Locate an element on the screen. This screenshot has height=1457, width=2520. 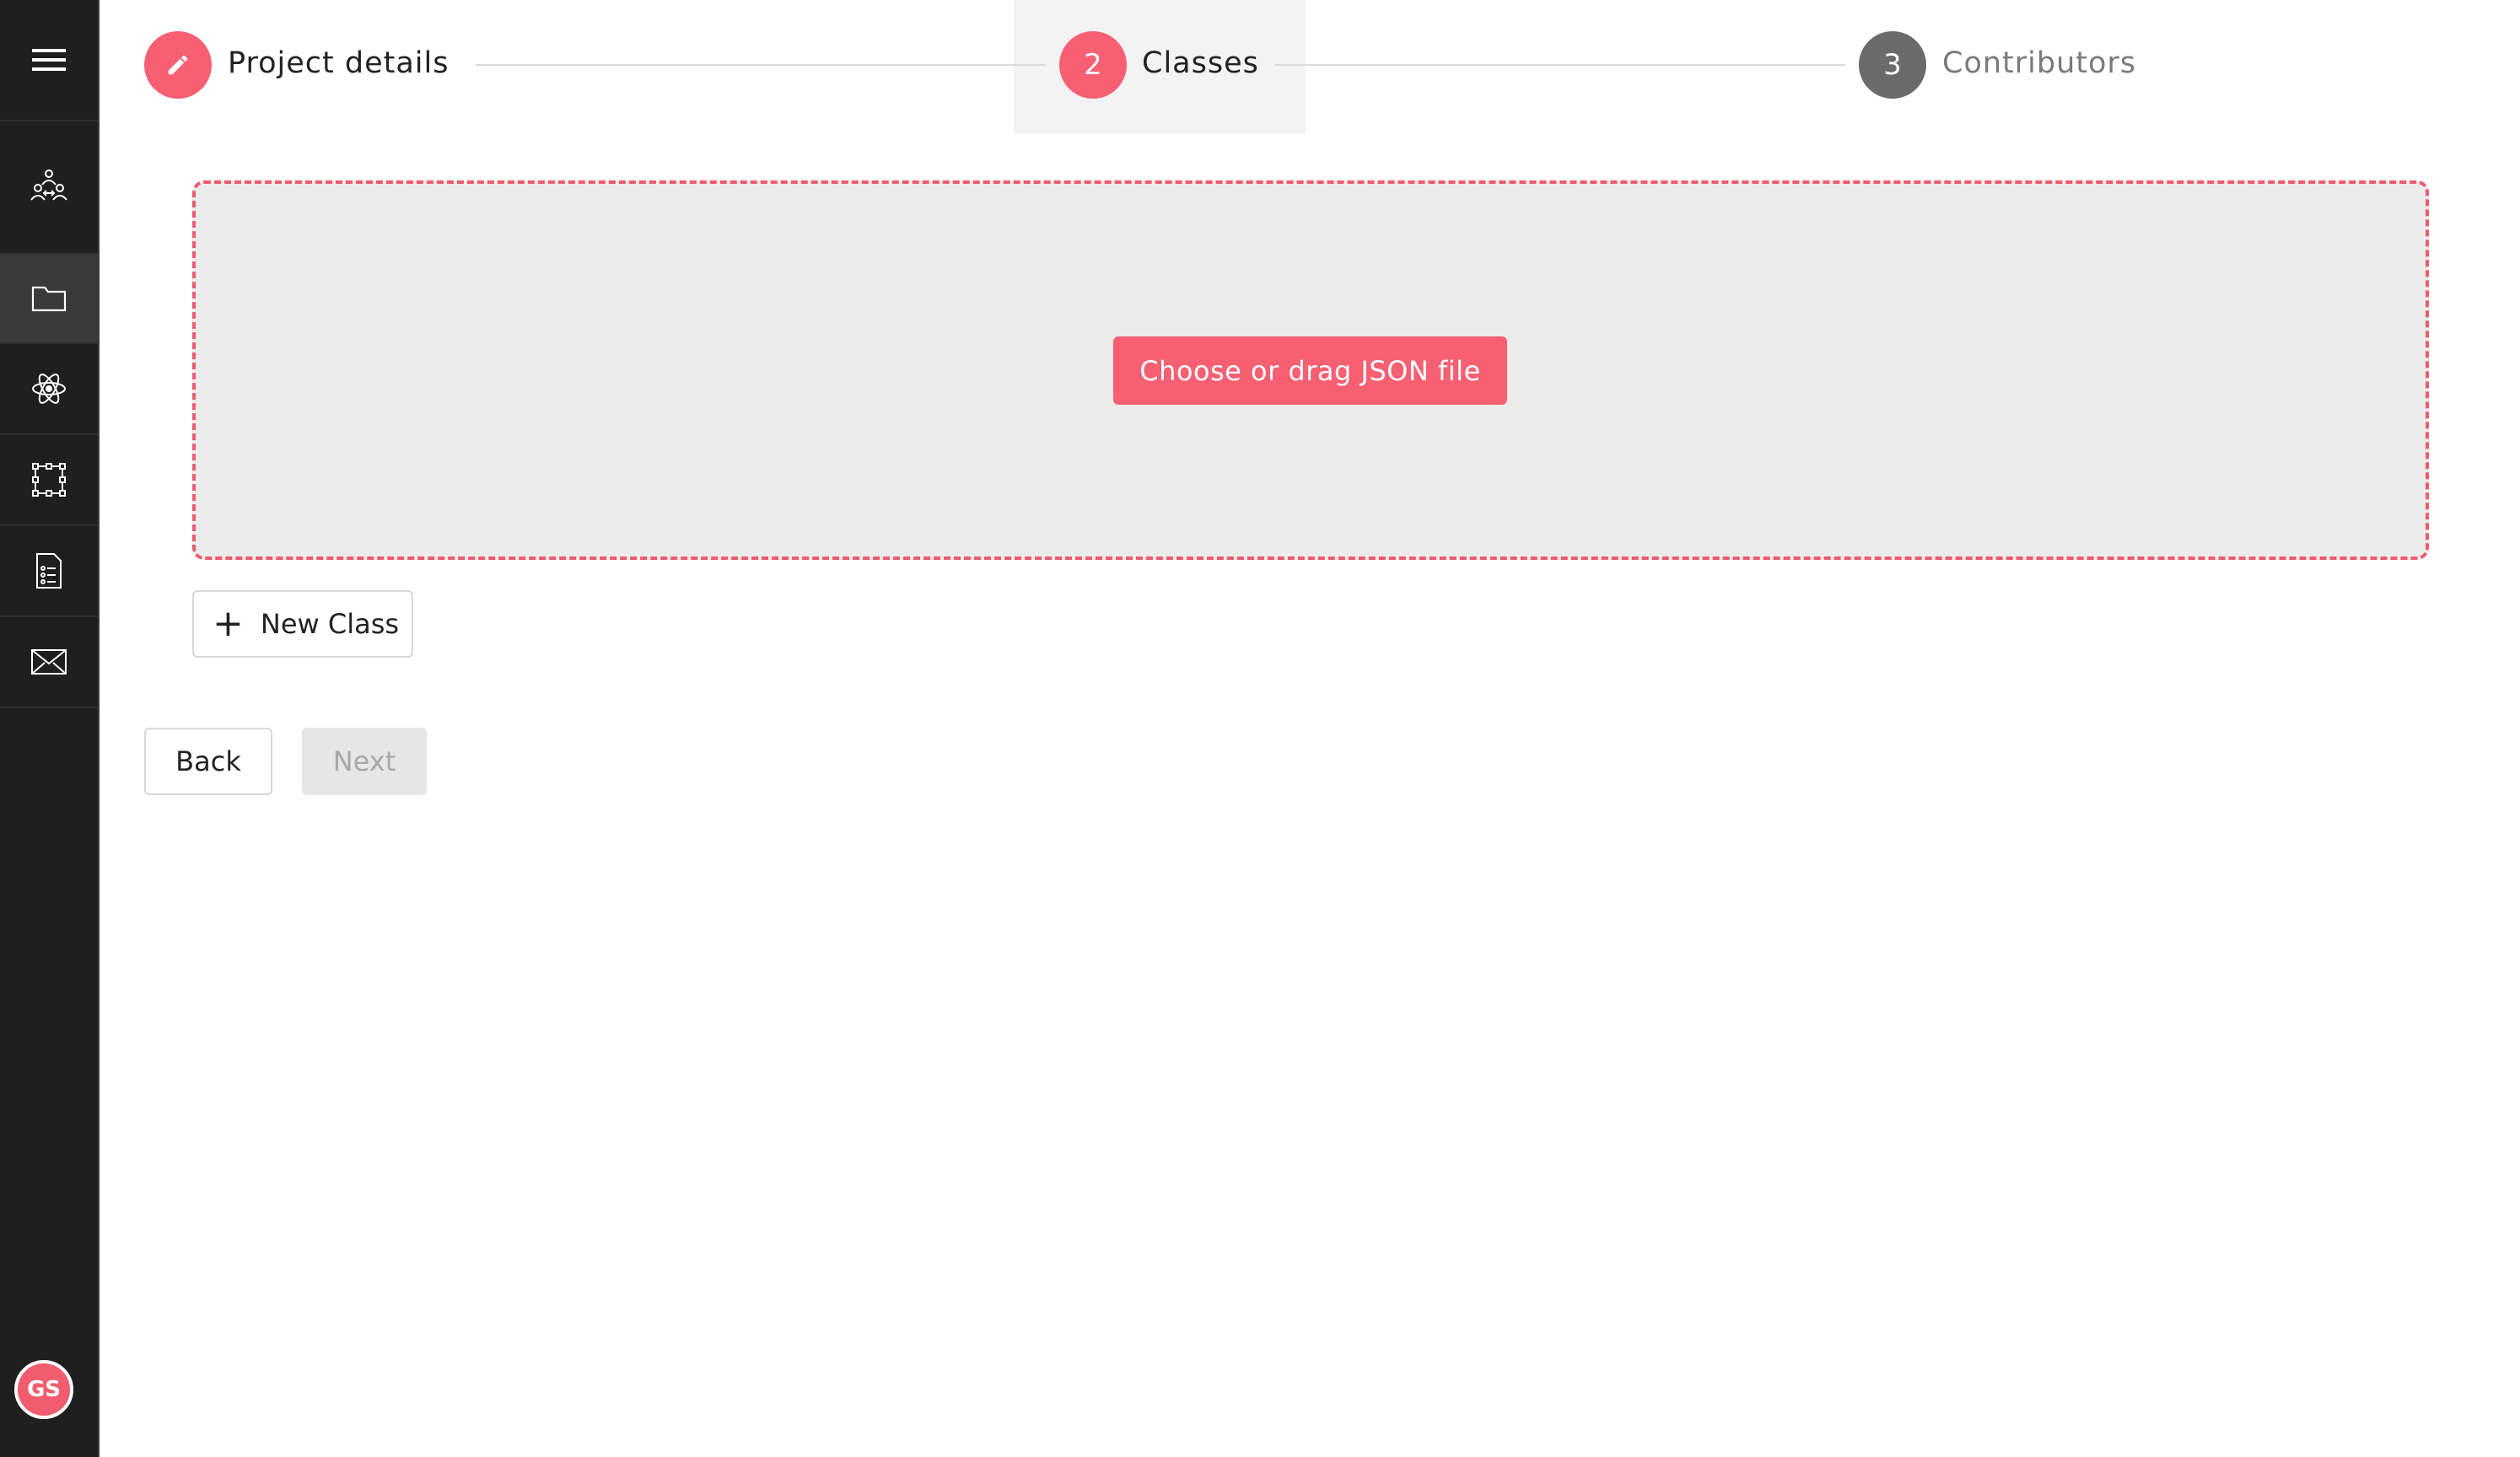
sidebar-item-reports is located at coordinates (49, 571).